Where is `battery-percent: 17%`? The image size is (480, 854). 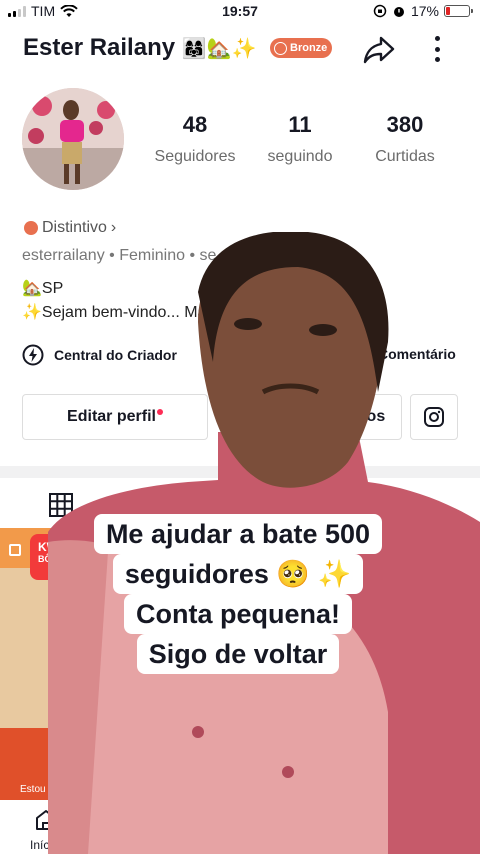 battery-percent: 17% is located at coordinates (424, 11).